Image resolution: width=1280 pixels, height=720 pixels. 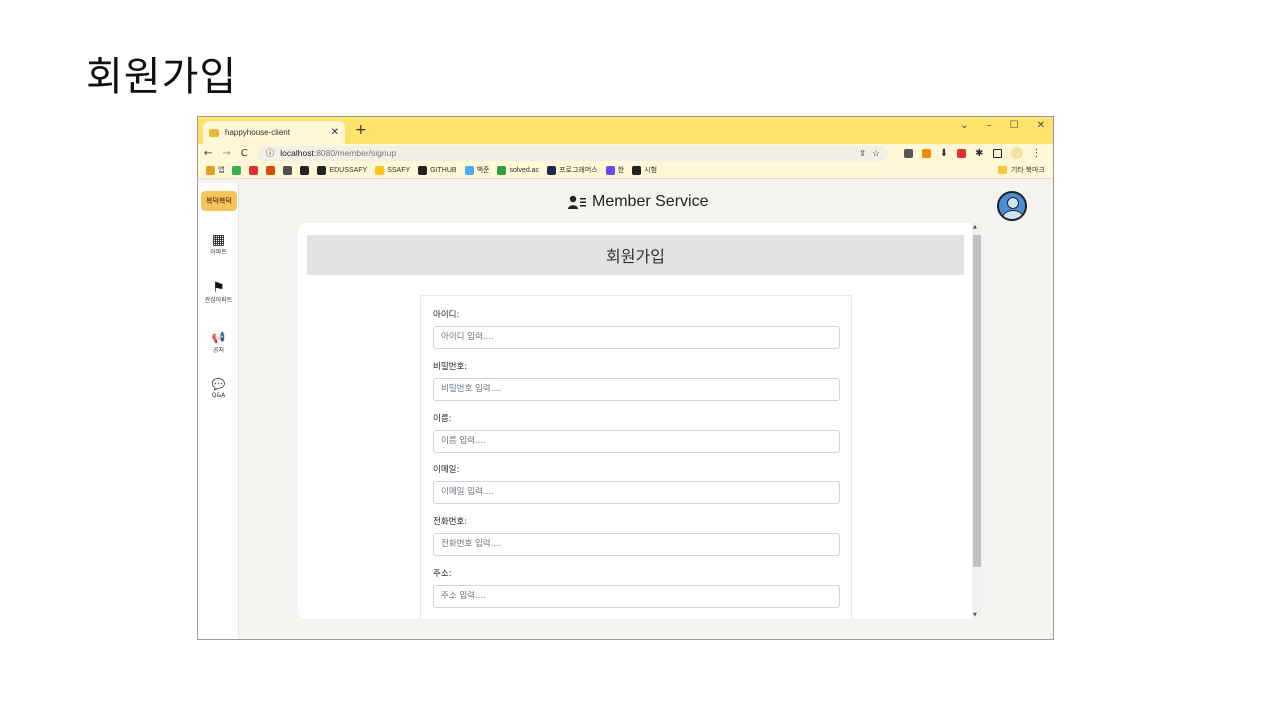 I want to click on sidebar-item-apartment: ▦ 아파트, so click(x=218, y=244).